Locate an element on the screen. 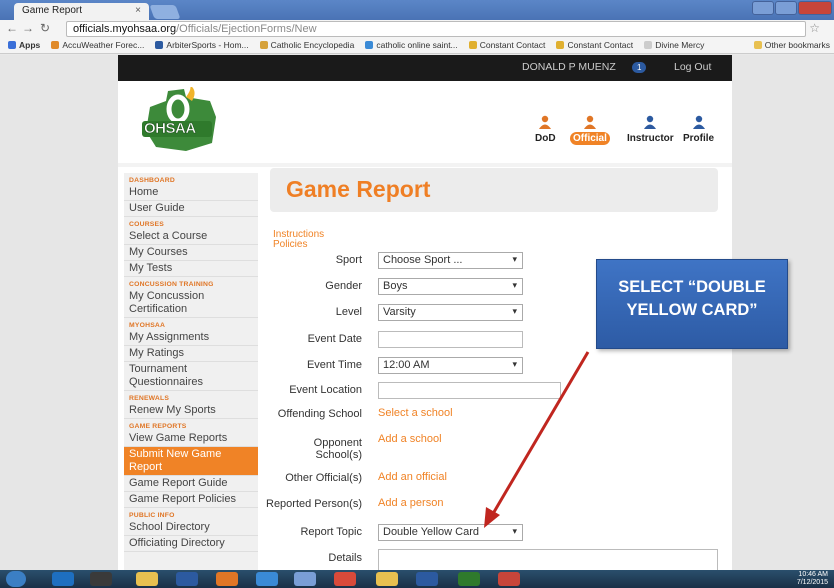 The height and width of the screenshot is (588, 834). event-time-select: 12:00 AM is located at coordinates (450, 365).